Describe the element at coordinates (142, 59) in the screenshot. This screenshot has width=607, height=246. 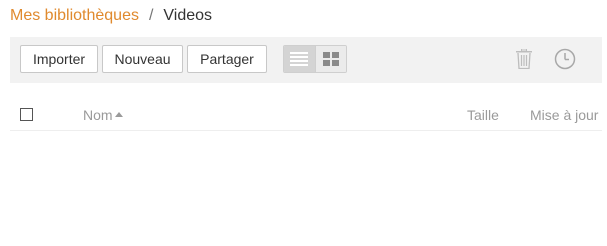
I see `new-button: Nouveau` at that location.